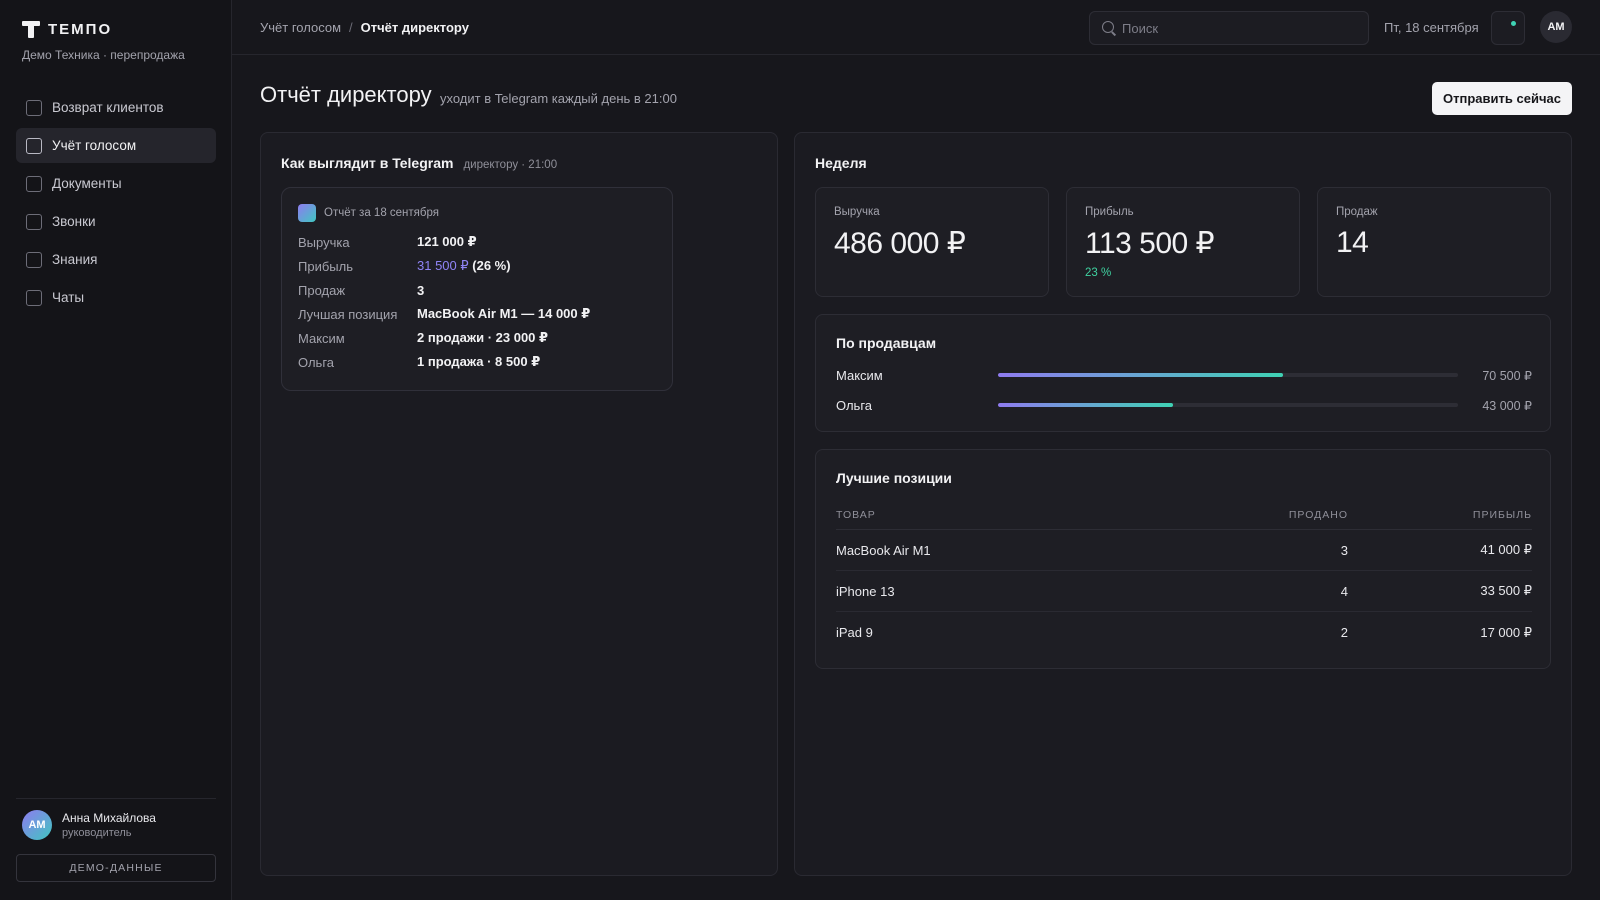  I want to click on sidebar-item-client-return: Возврат клиентов, so click(116, 107).